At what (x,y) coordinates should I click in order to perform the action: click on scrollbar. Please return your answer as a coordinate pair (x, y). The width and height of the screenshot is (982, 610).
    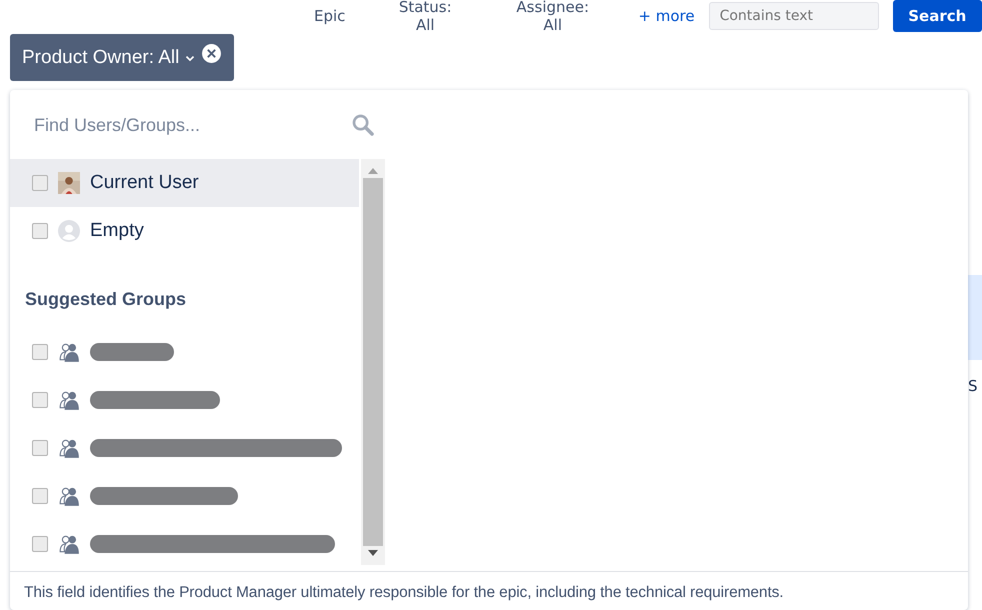
    Looking at the image, I should click on (373, 362).